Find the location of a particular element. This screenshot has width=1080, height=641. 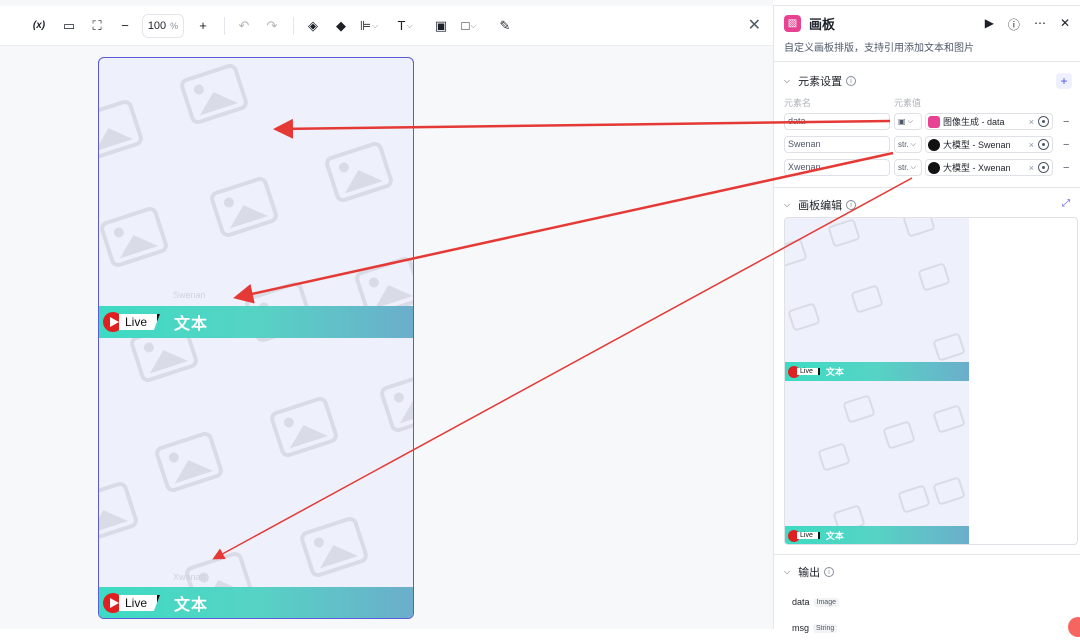

help-icon: ⓘ is located at coordinates (1014, 24).